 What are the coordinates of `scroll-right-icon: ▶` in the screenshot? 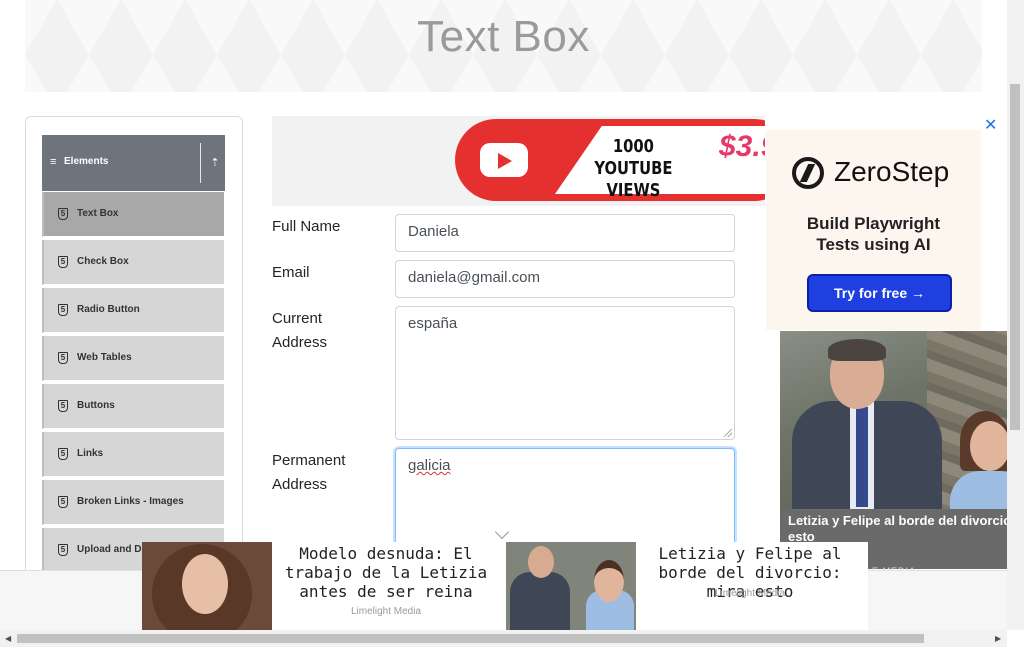 It's located at (998, 638).